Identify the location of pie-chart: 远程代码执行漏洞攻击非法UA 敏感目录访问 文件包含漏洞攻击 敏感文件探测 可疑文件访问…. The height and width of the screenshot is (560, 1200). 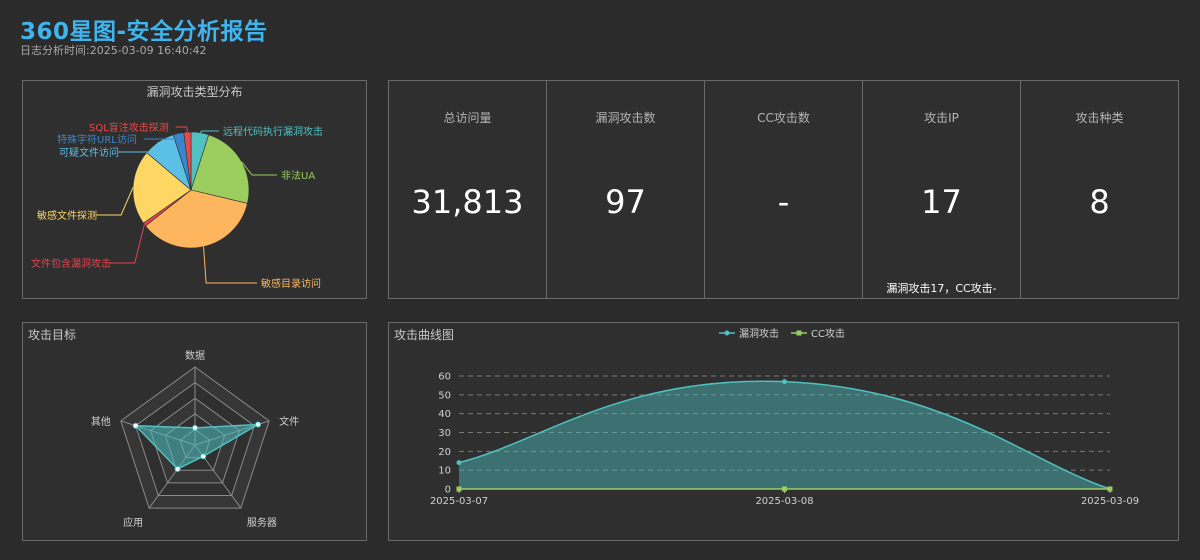
(177, 205).